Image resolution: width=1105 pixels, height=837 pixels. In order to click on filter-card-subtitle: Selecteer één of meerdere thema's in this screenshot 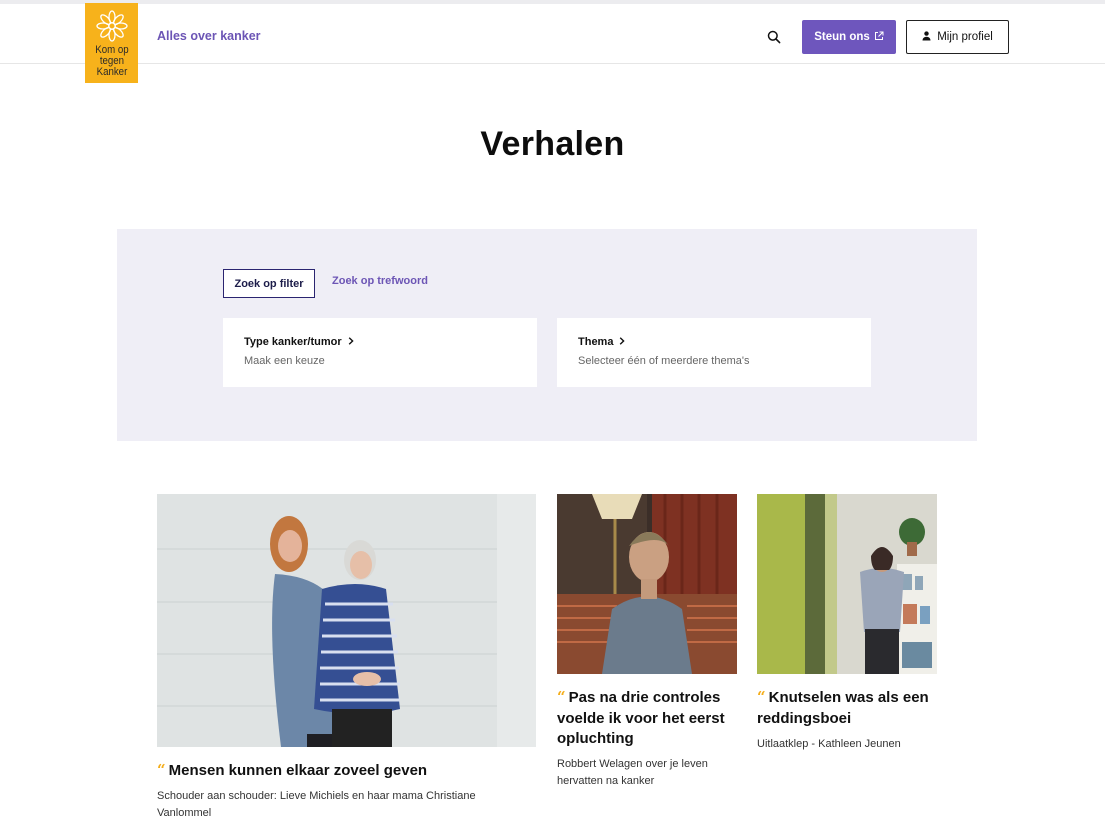, I will do `click(664, 361)`.